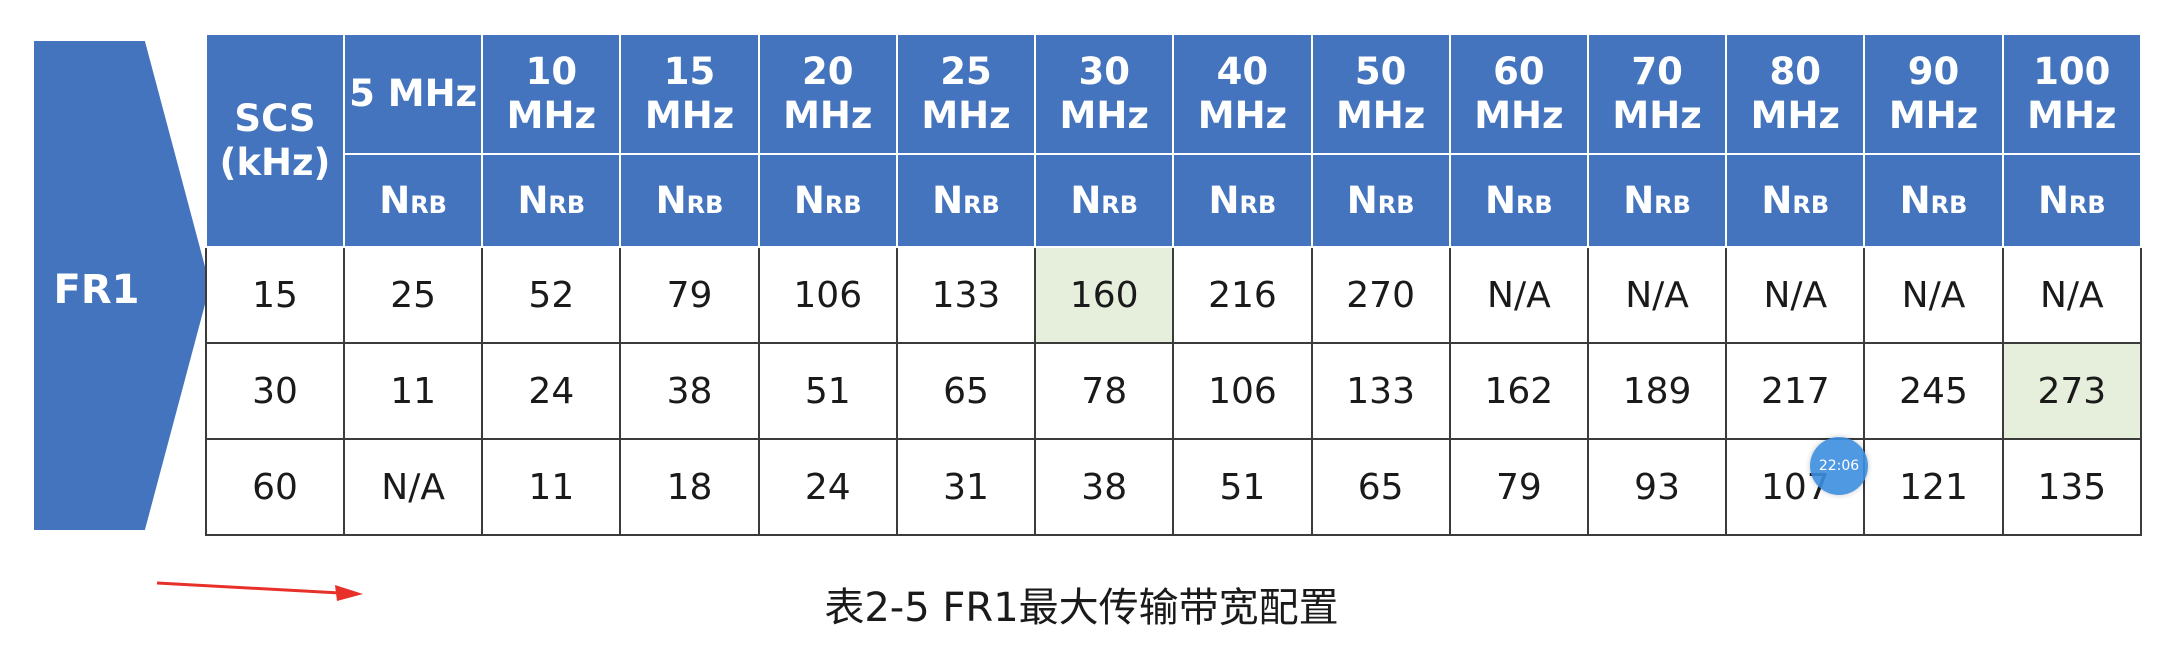  What do you see at coordinates (1242, 295) in the screenshot?
I see `nrb-value-cell: 216` at bounding box center [1242, 295].